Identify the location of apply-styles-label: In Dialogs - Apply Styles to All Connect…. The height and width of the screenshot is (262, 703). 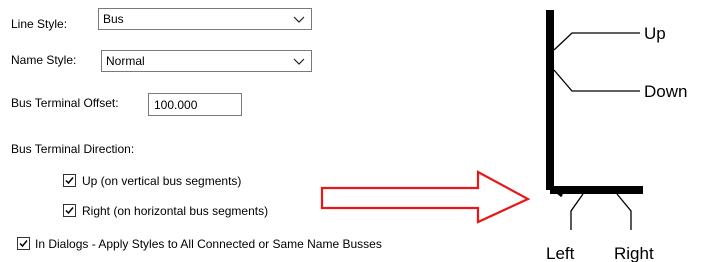
(208, 244).